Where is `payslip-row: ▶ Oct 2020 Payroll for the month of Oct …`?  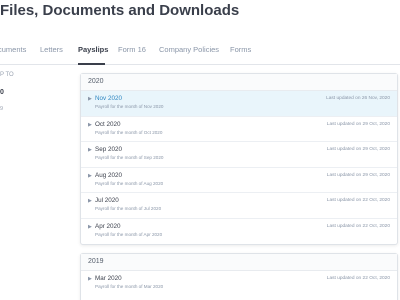
payslip-row: ▶ Oct 2020 Payroll for the month of Oct … is located at coordinates (239, 129).